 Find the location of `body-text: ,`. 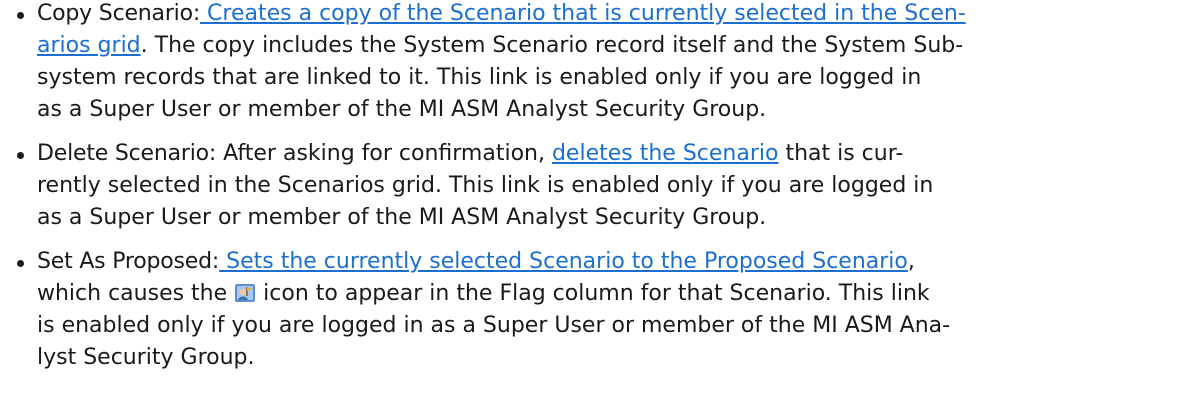

body-text: , is located at coordinates (911, 261).